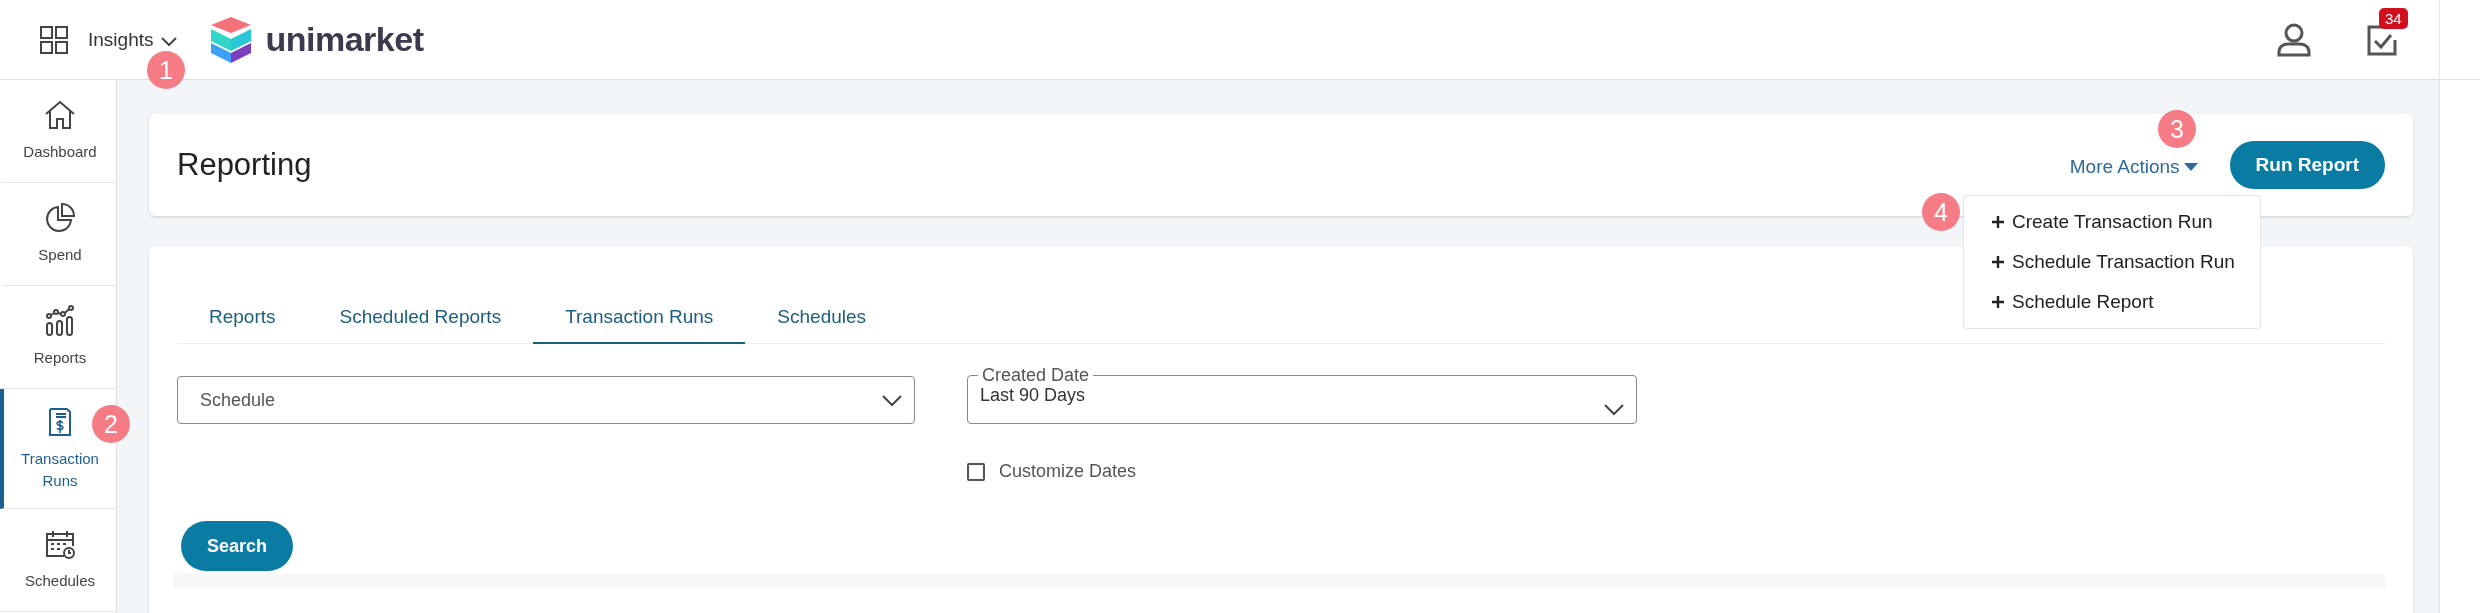  I want to click on menu-item: Schedule Transaction Run, so click(2112, 262).